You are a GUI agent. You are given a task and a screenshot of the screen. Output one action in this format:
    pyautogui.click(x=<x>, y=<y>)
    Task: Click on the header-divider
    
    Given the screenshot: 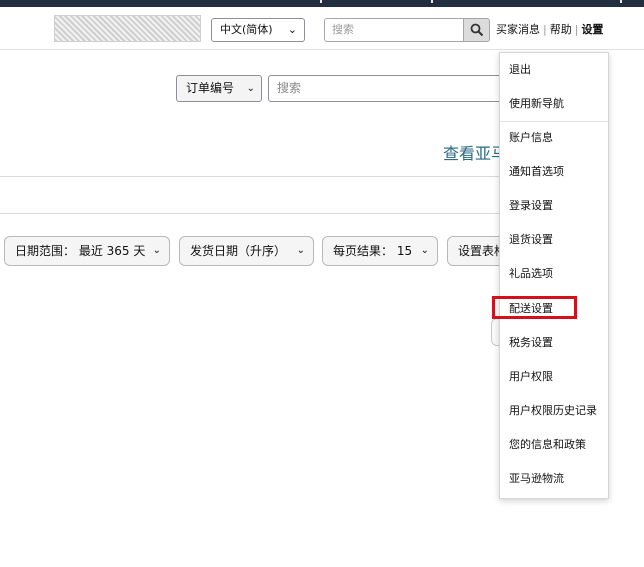 What is the action you would take?
    pyautogui.click(x=322, y=49)
    